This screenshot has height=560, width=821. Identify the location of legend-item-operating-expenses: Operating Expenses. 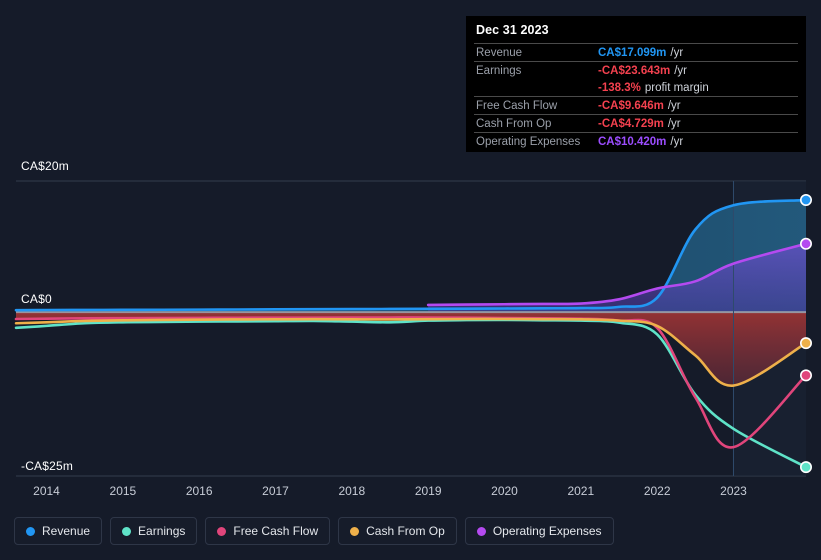
(539, 531).